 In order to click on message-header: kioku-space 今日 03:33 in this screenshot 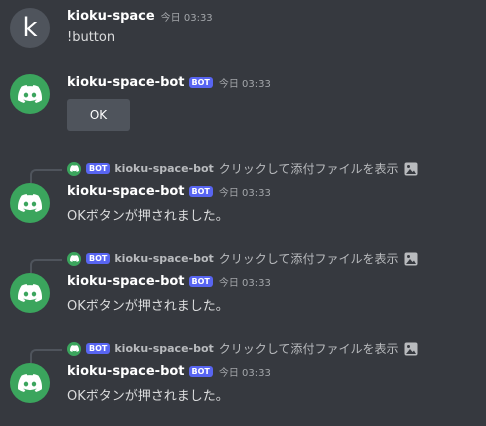, I will do `click(140, 16)`.